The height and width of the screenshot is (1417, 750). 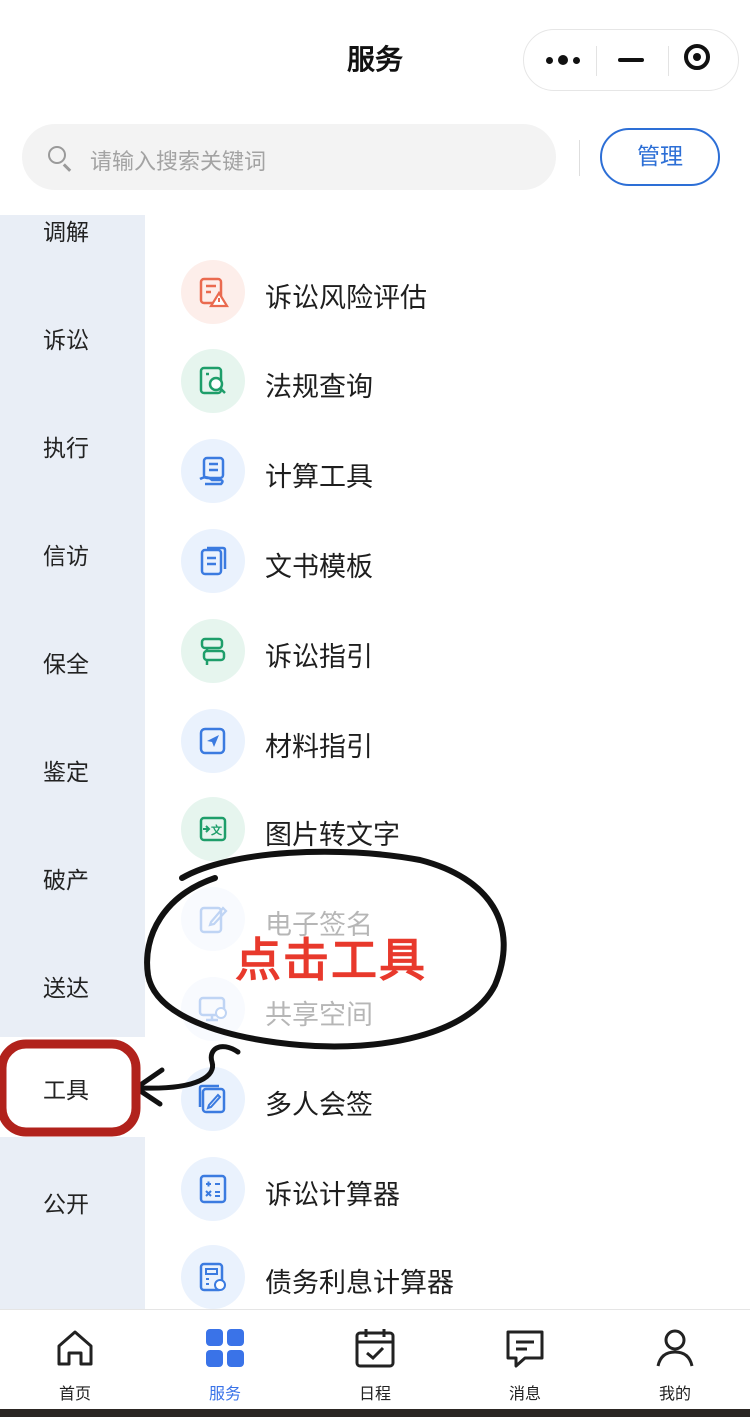 I want to click on sidebar-item-petition: 信访, so click(x=72, y=553).